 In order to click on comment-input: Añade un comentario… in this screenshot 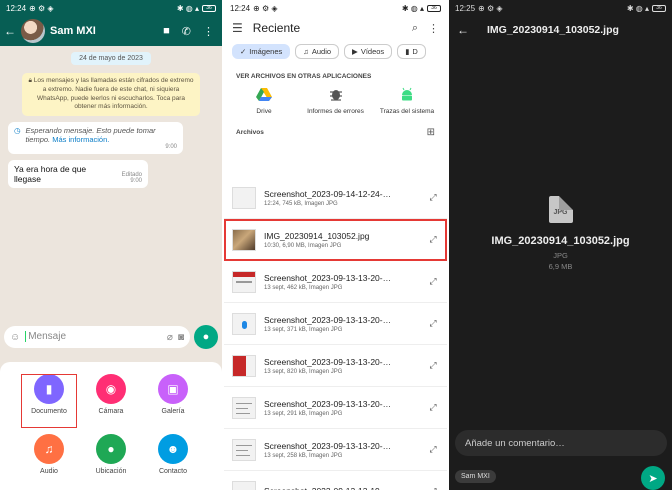, I will do `click(561, 443)`.